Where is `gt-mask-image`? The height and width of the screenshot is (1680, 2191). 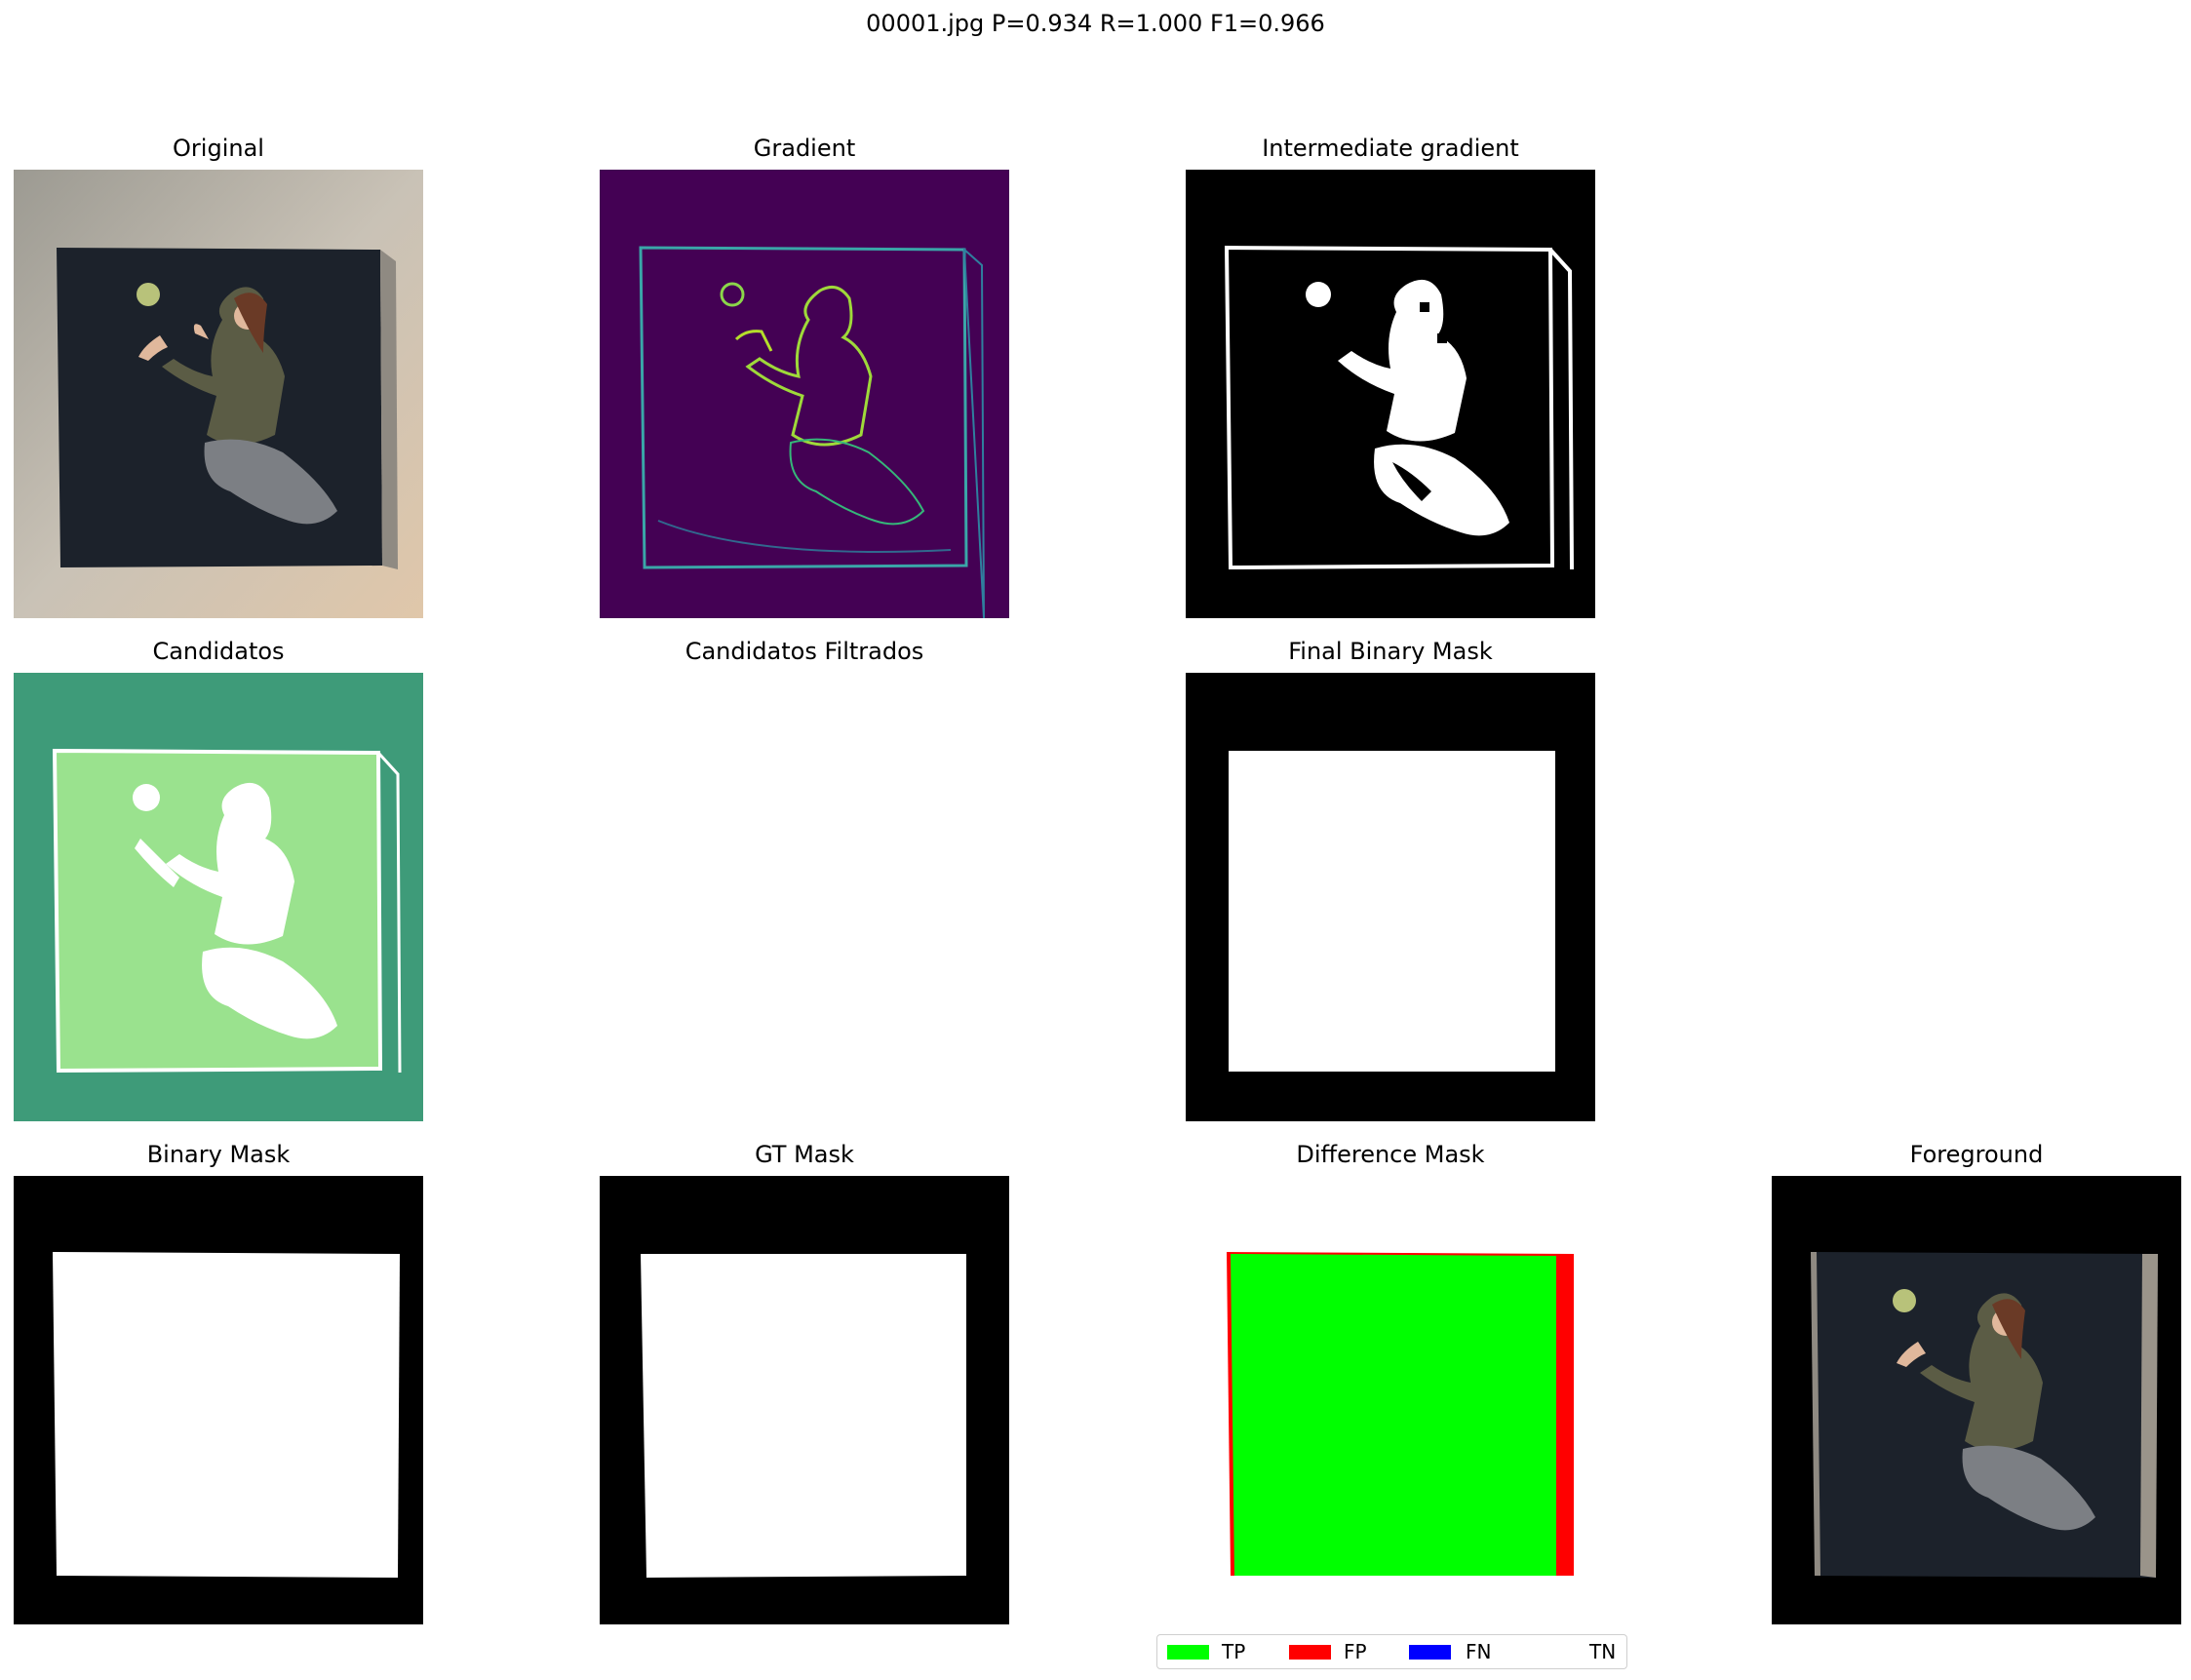 gt-mask-image is located at coordinates (805, 1400).